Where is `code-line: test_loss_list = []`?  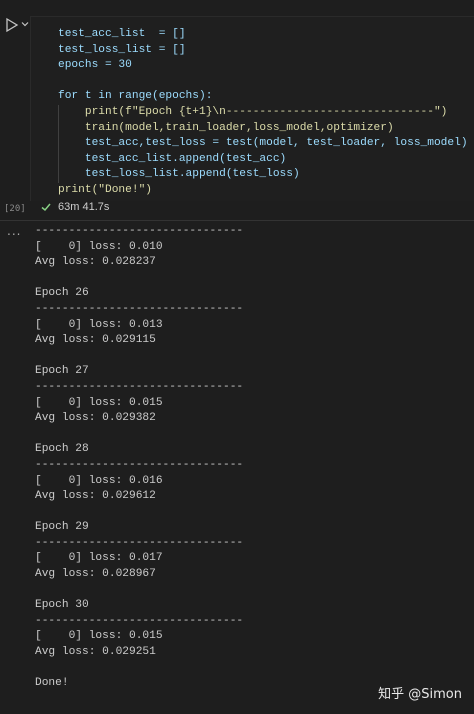
code-line: test_loss_list = [] is located at coordinates (263, 51).